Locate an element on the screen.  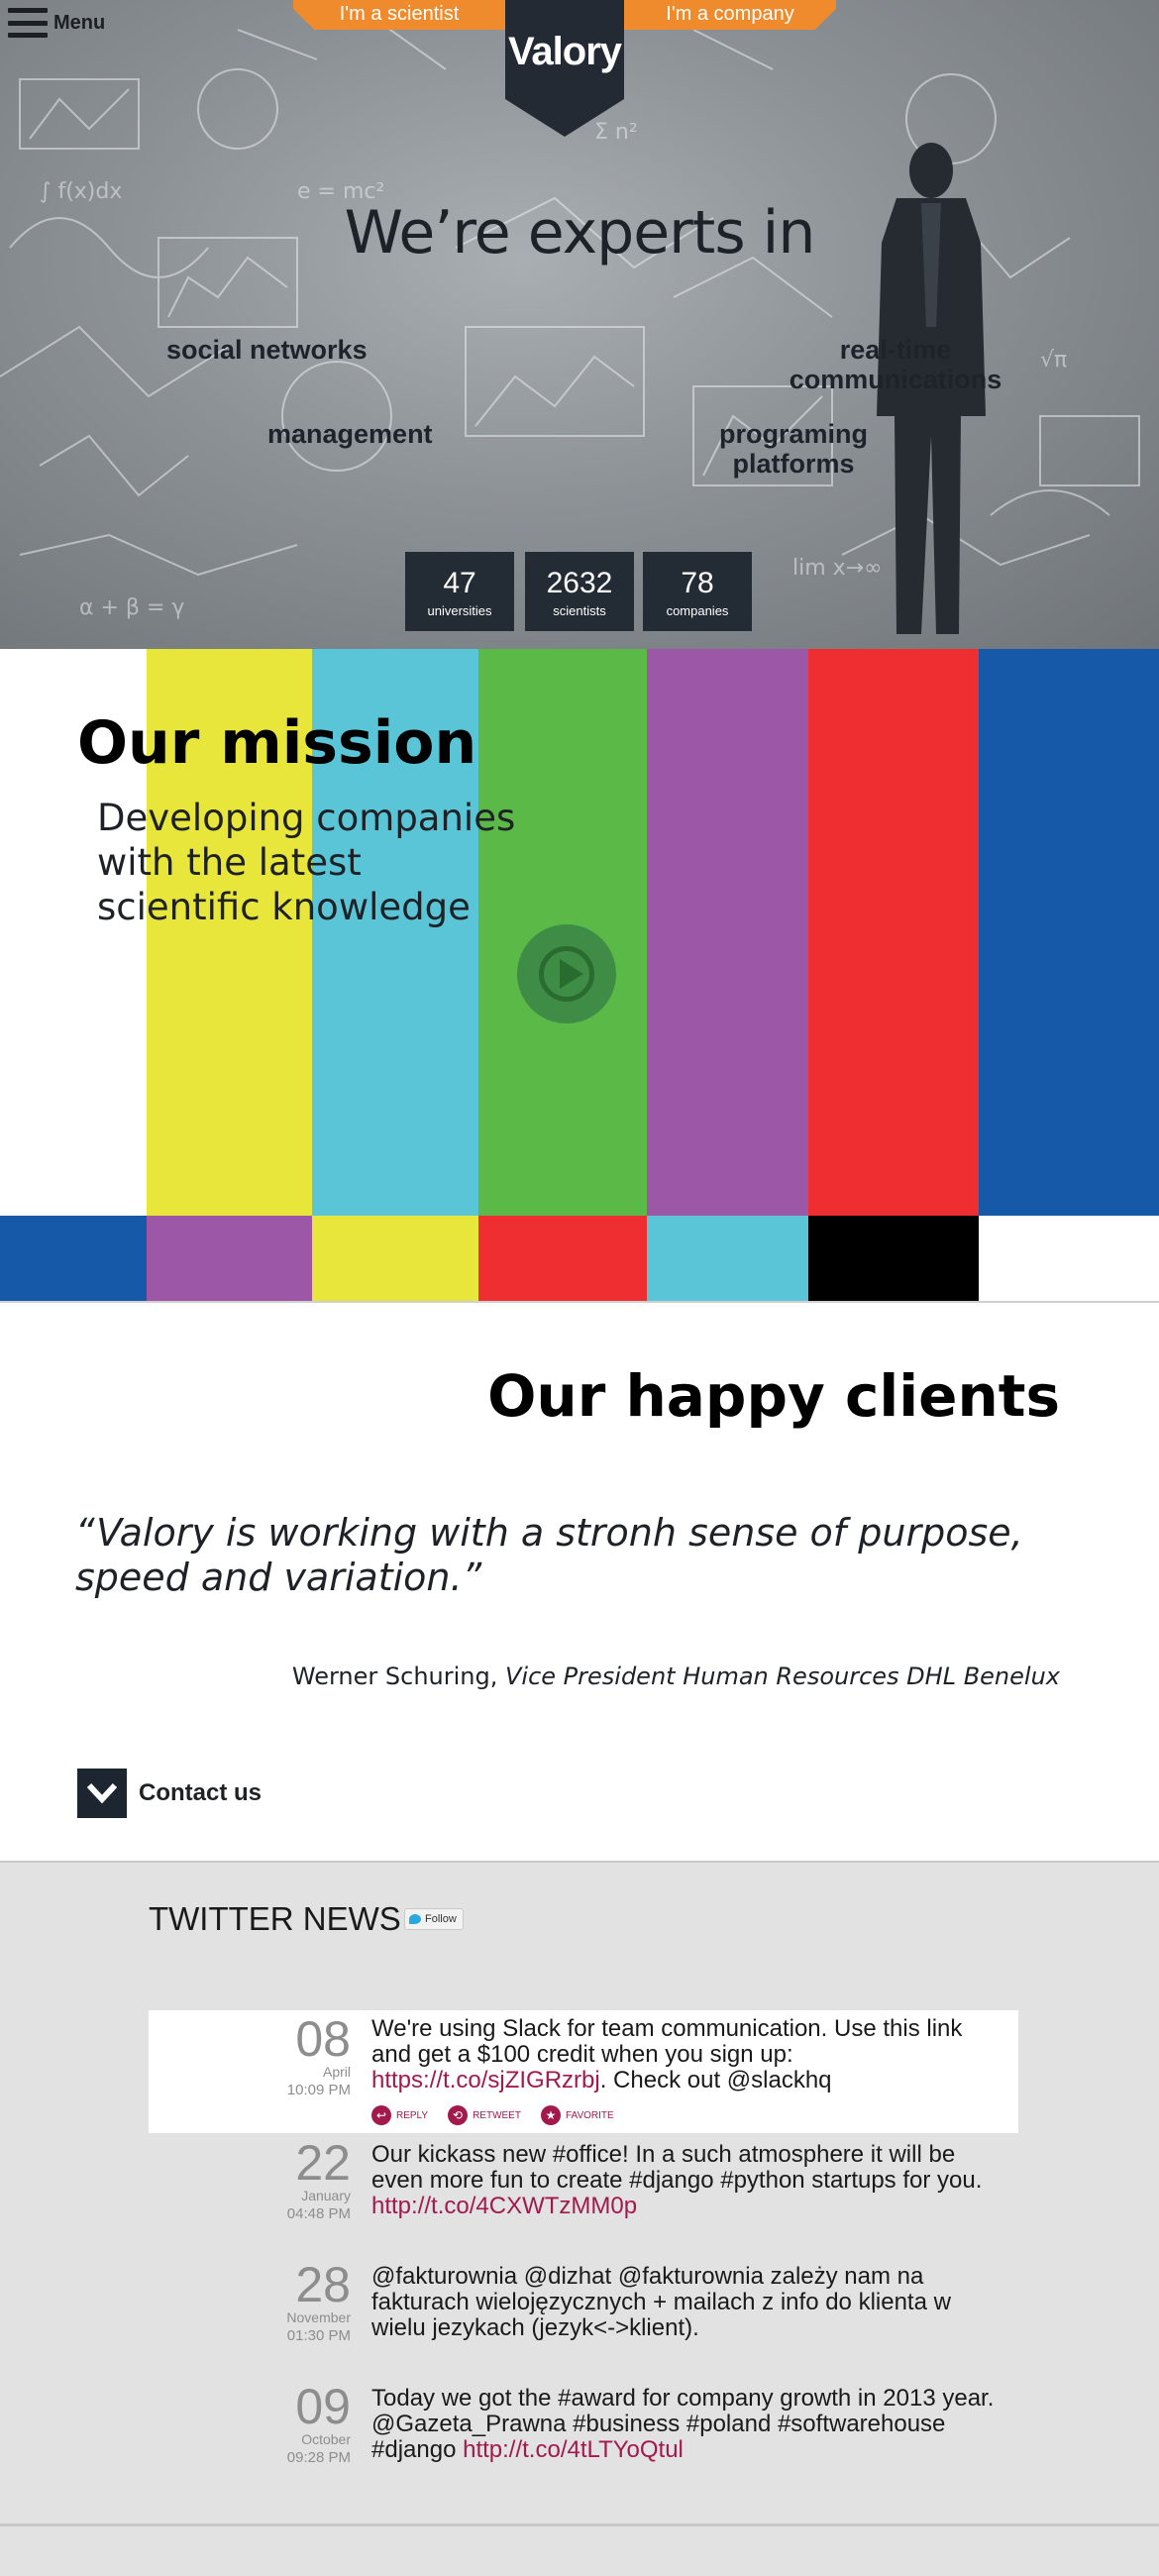
play-triangle is located at coordinates (571, 974).